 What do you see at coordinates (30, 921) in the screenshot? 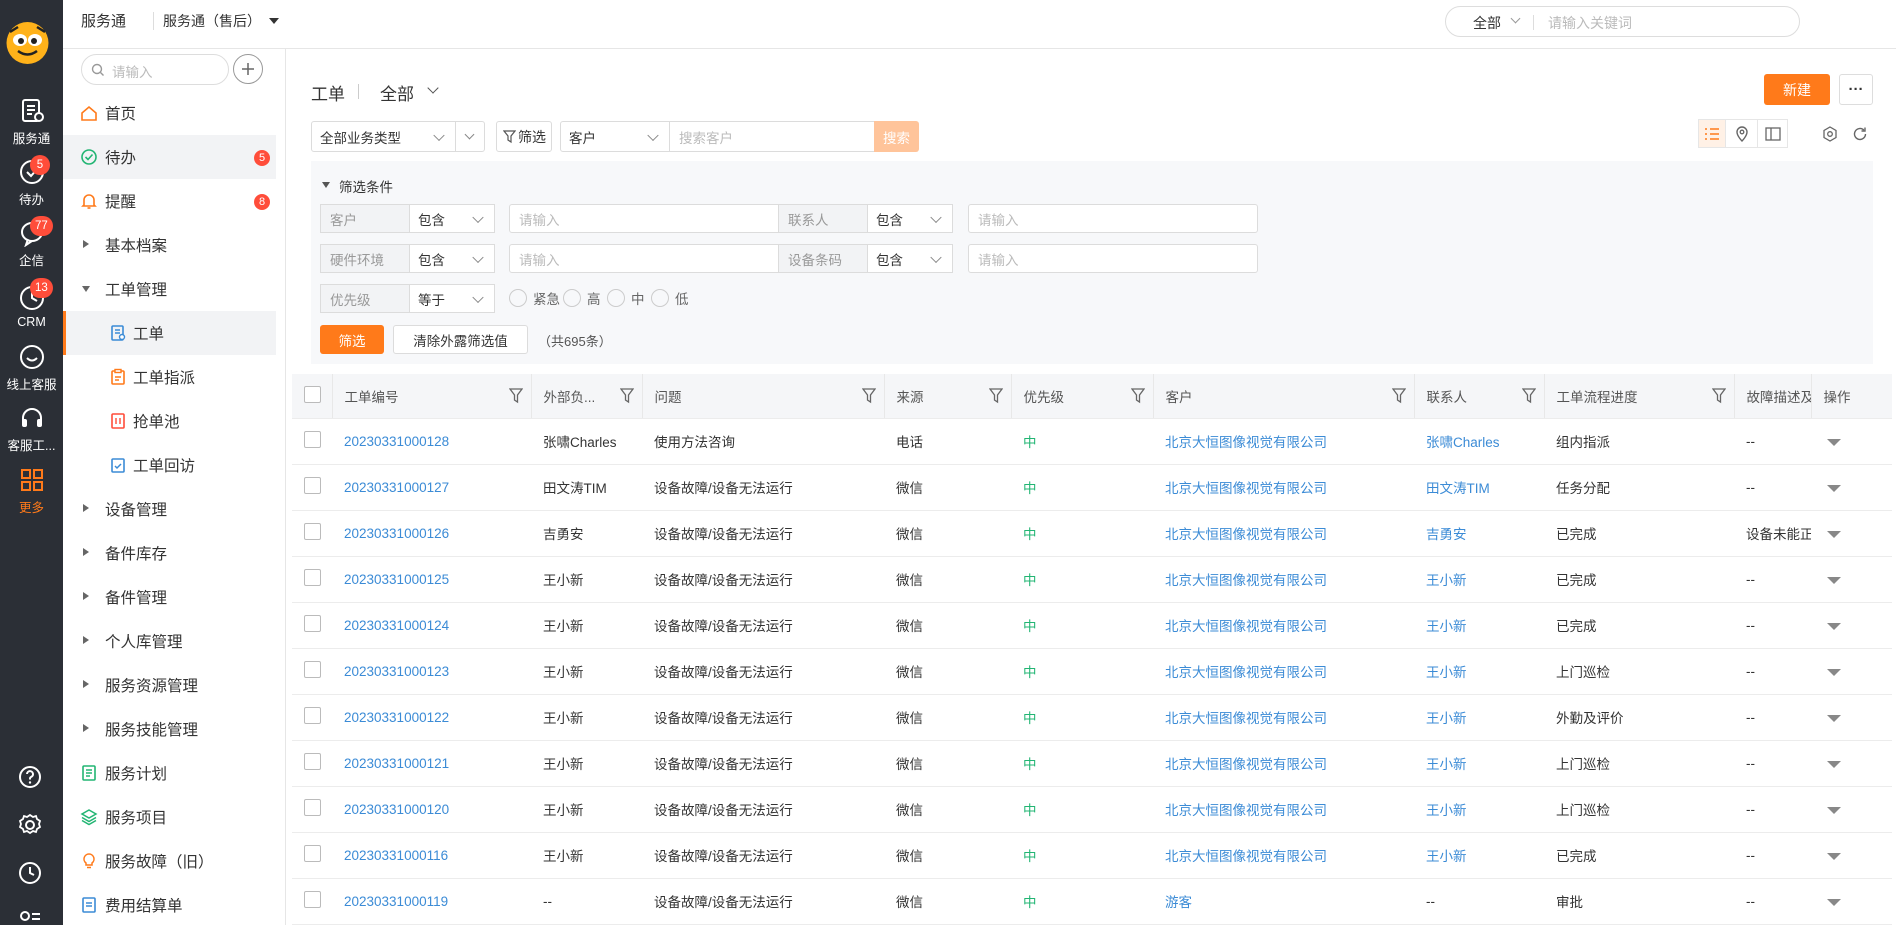
I see `list-user-icon` at bounding box center [30, 921].